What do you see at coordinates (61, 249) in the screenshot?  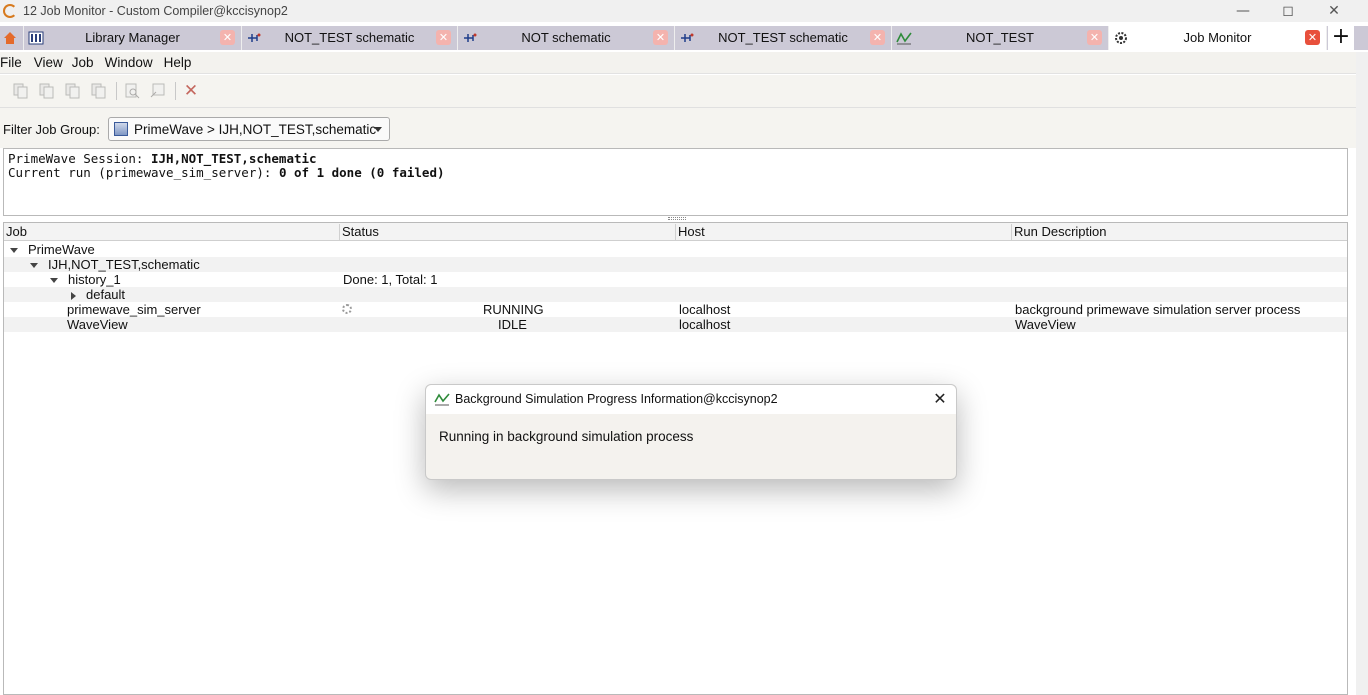 I see `job-name: PrimeWave` at bounding box center [61, 249].